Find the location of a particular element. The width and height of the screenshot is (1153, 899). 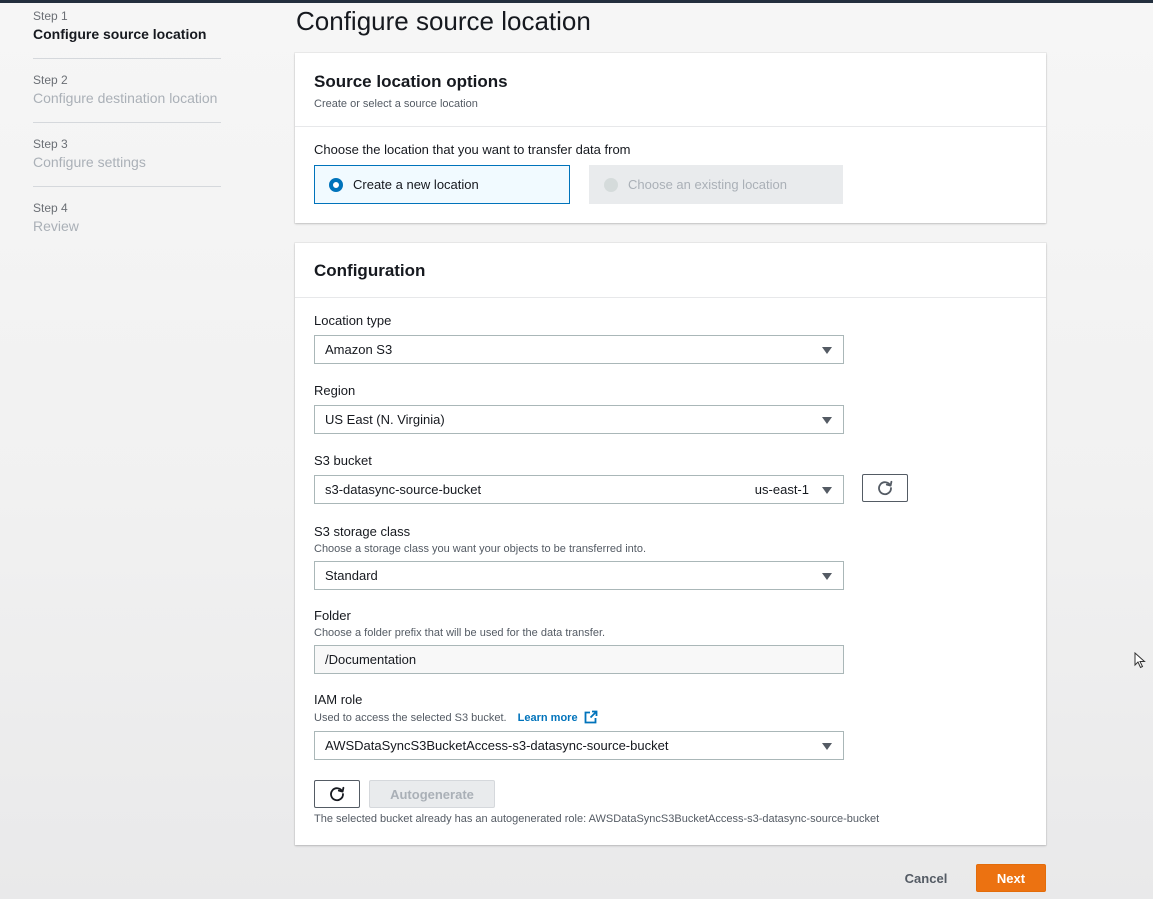

panel-header: Configuration is located at coordinates (670, 270).